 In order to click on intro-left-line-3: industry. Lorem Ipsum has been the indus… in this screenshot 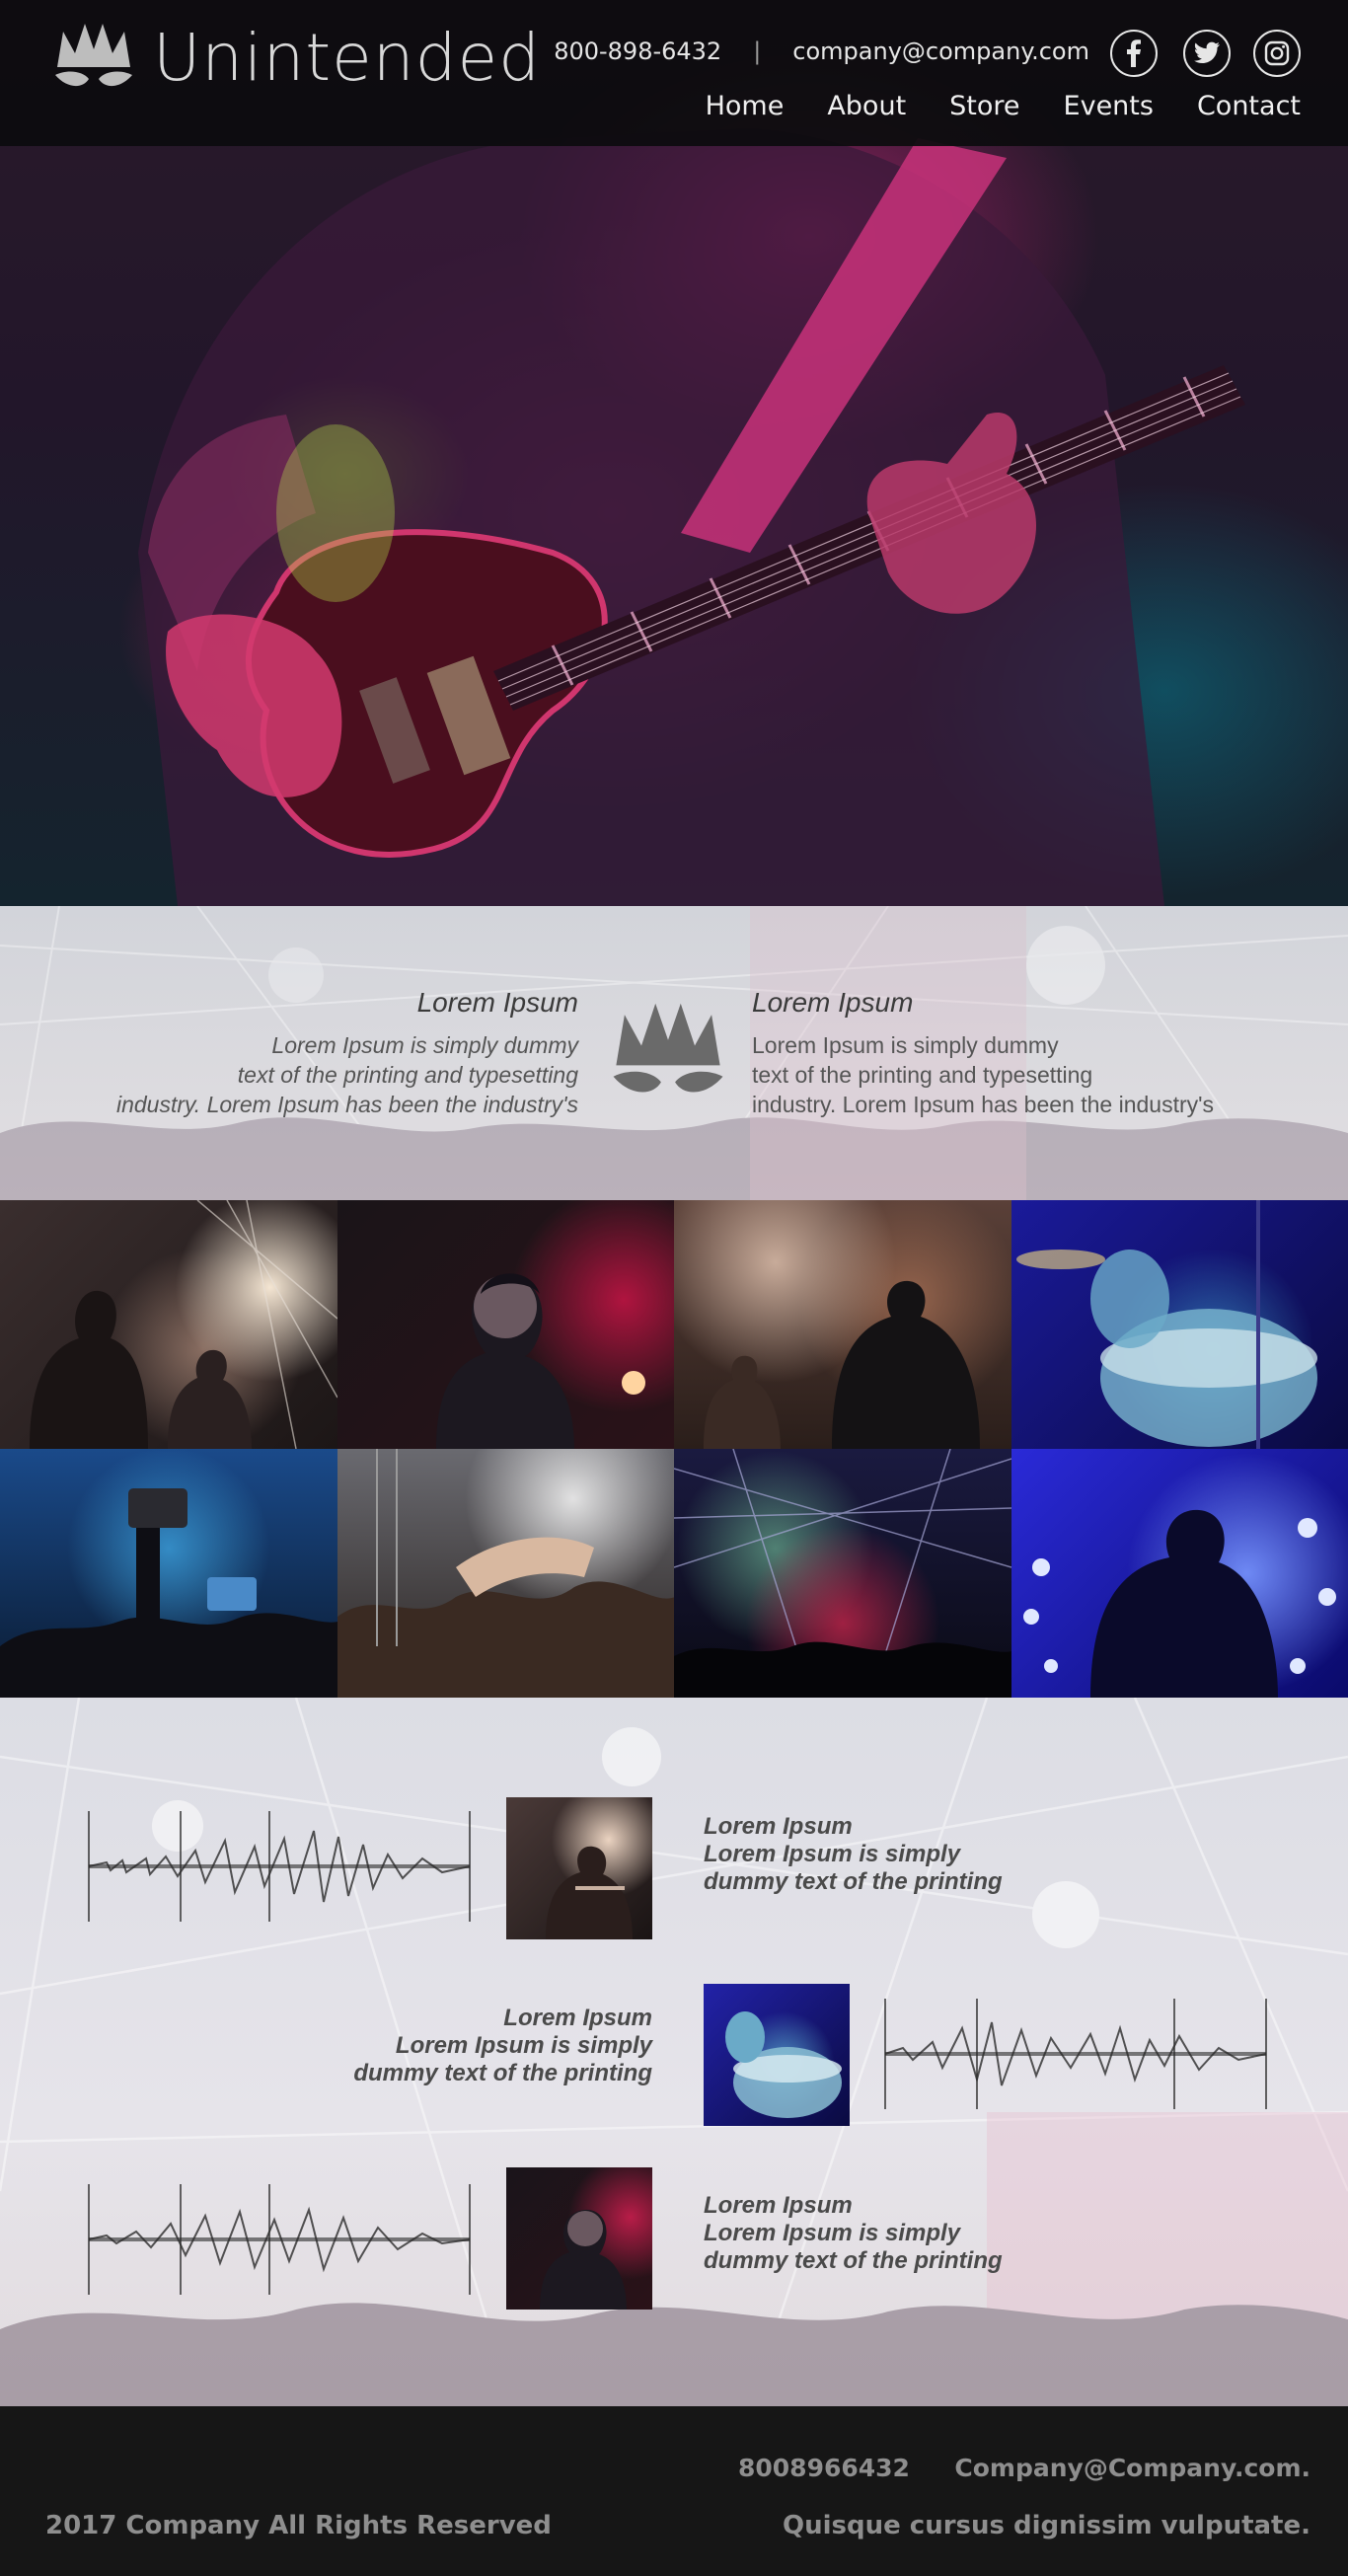, I will do `click(346, 1104)`.